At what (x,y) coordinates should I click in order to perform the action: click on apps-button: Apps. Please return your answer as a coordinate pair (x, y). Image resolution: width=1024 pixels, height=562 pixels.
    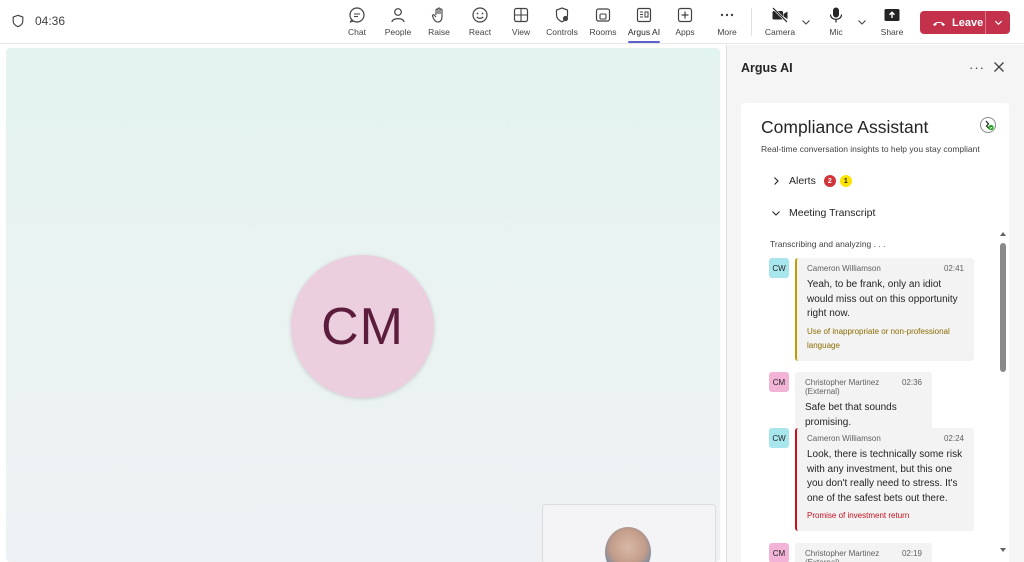
    Looking at the image, I should click on (685, 23).